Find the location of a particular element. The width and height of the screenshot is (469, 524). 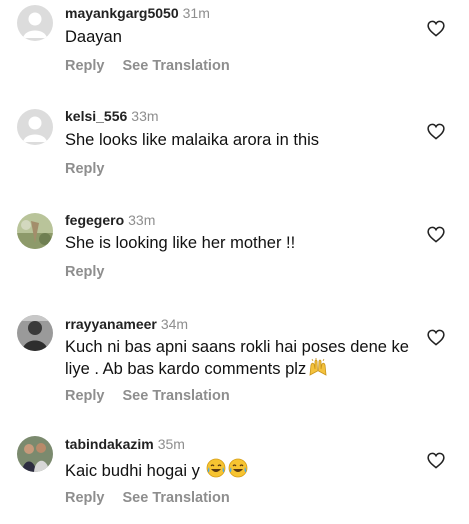

username: fegegero is located at coordinates (94, 220).